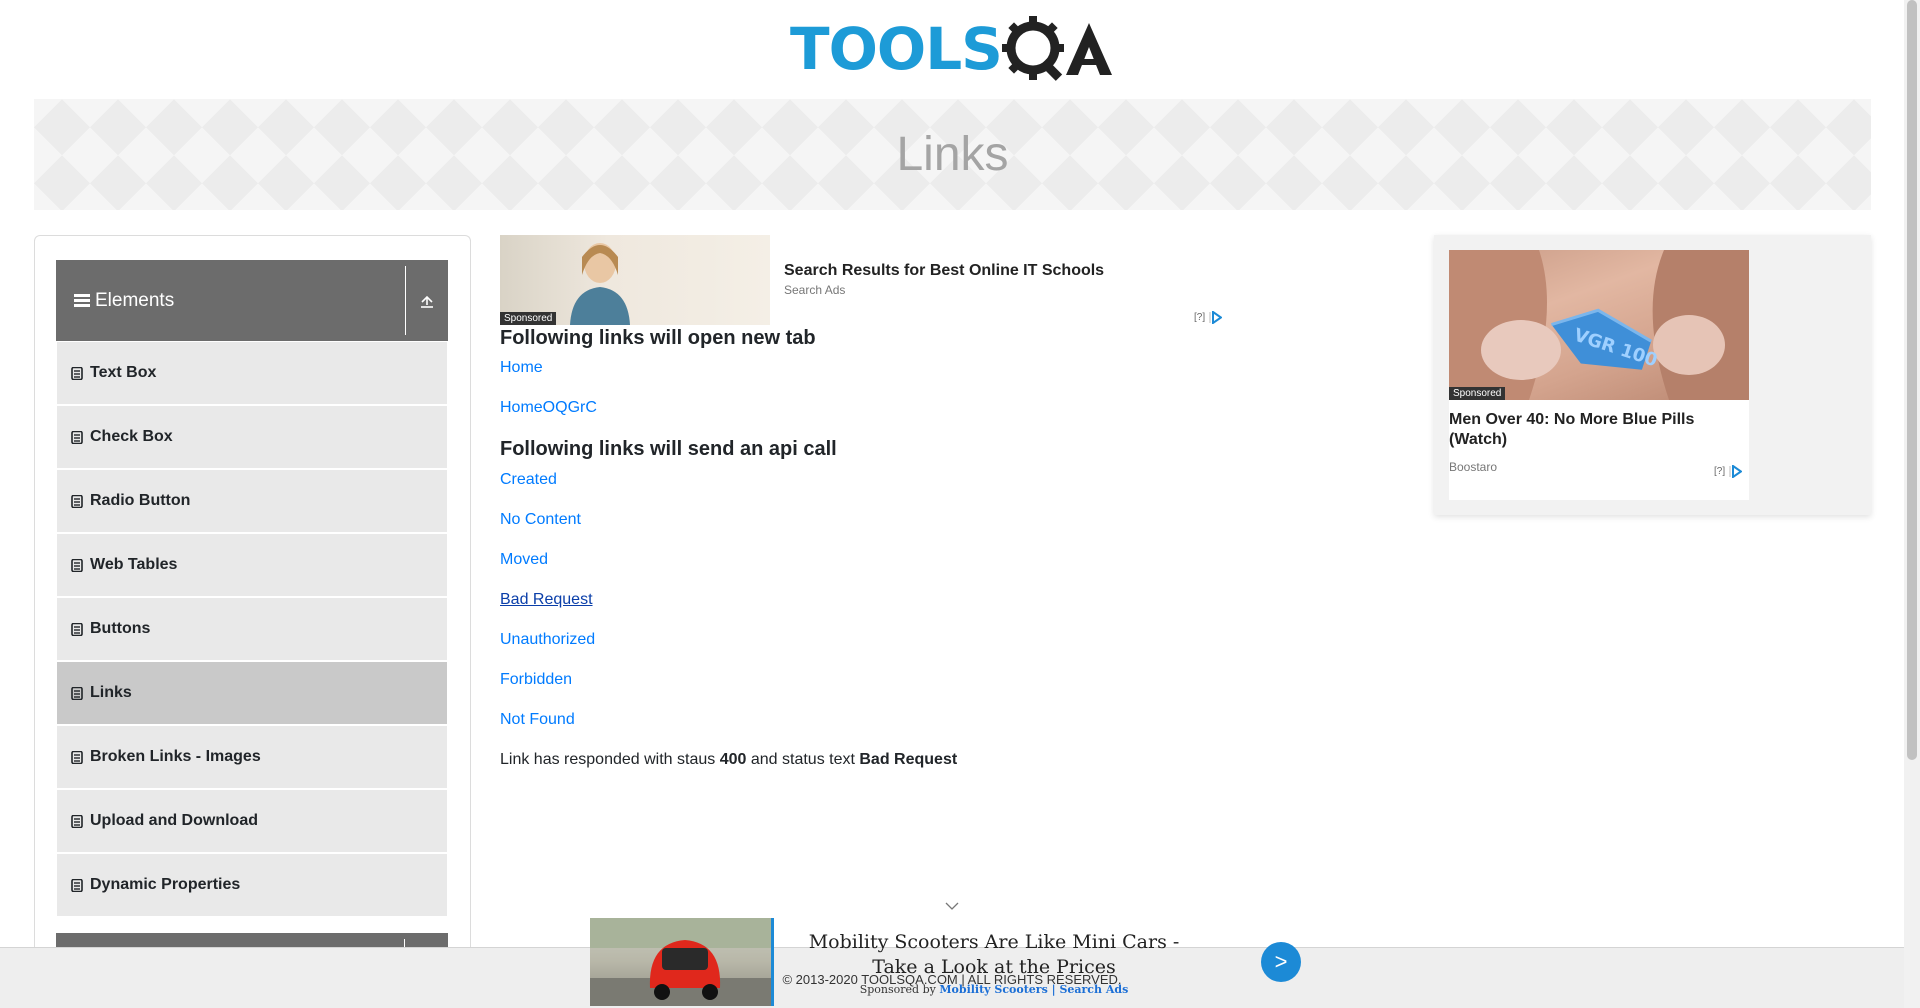 Image resolution: width=1920 pixels, height=1008 pixels. I want to click on sidebar-item-dynamic-properties: Dynamic Properties, so click(252, 885).